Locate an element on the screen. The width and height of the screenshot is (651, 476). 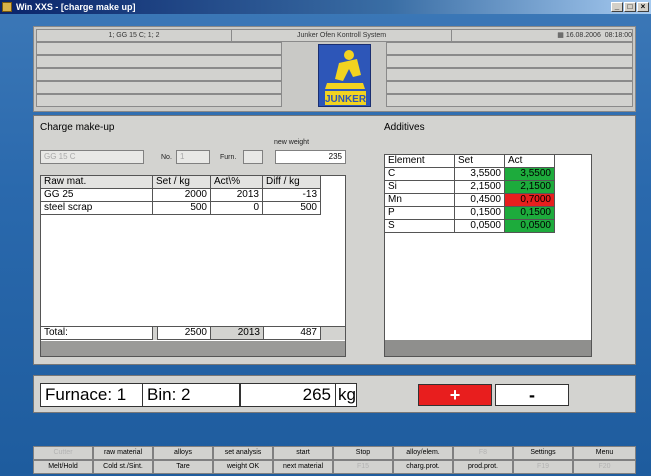
fkey-weight-ok: weight OK is located at coordinates (243, 467).